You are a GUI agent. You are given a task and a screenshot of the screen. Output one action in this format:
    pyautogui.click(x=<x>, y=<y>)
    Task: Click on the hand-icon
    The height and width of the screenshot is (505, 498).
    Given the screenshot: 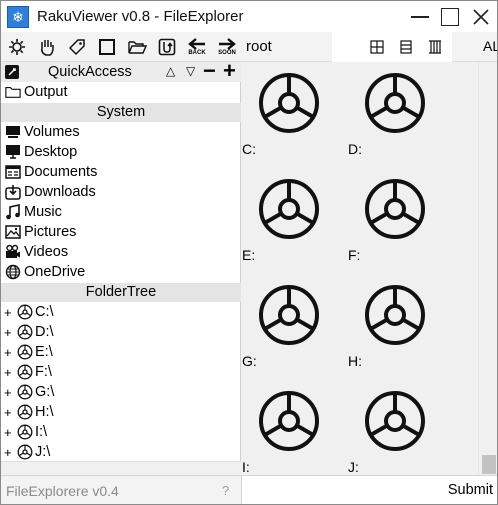 What is the action you would take?
    pyautogui.click(x=47, y=48)
    